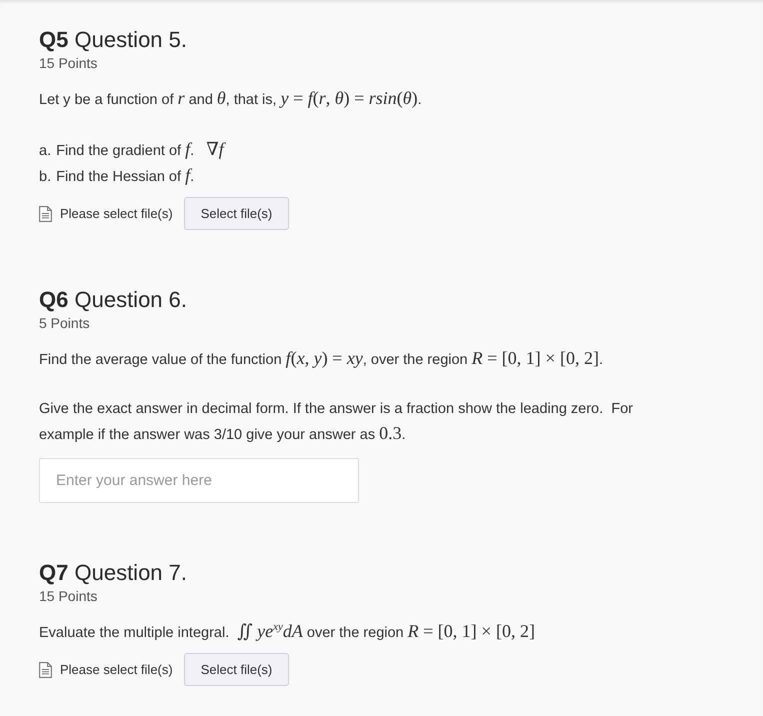 This screenshot has width=763, height=716. What do you see at coordinates (113, 573) in the screenshot?
I see `question-title: Q7 Question 7.` at bounding box center [113, 573].